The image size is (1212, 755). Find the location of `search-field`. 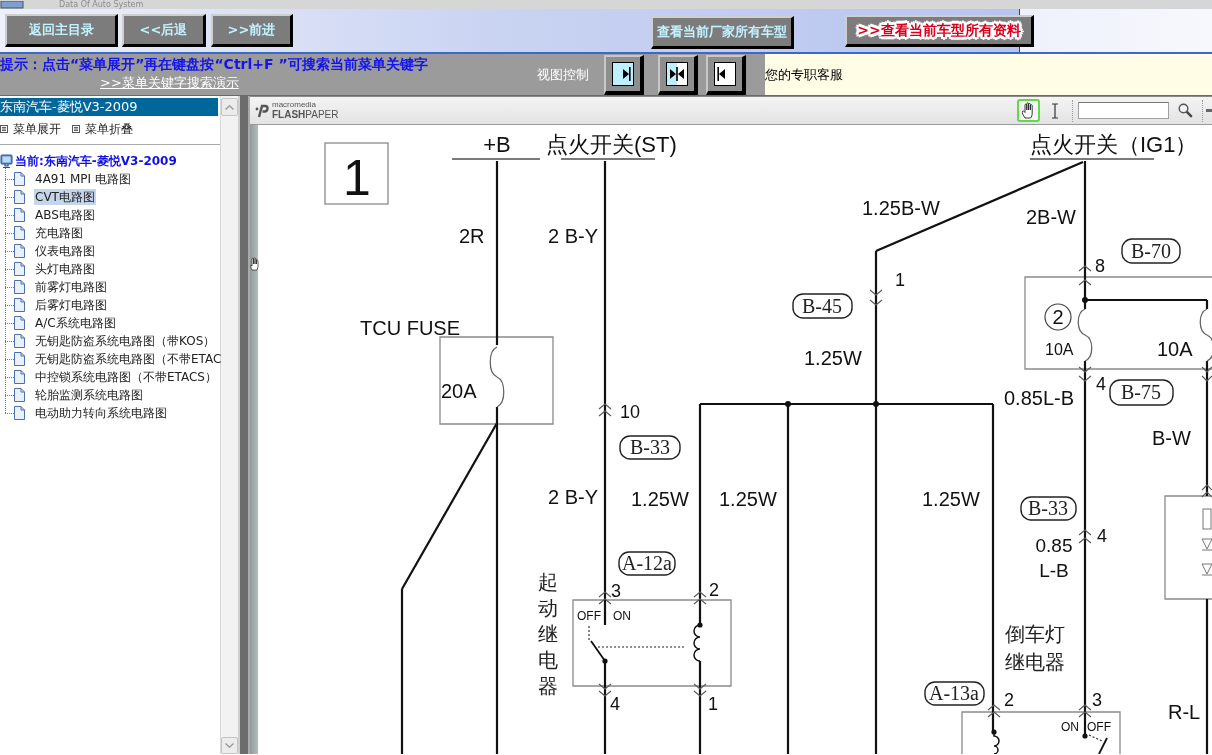

search-field is located at coordinates (1123, 110).